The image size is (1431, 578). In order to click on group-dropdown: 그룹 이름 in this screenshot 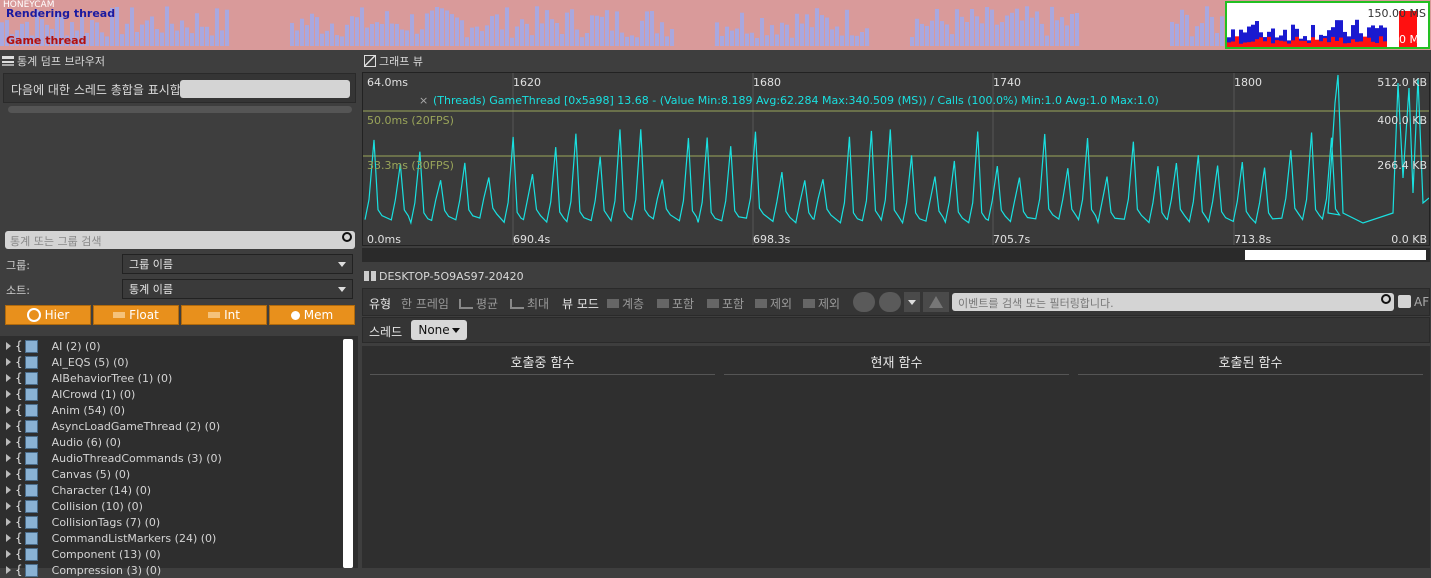, I will do `click(237, 264)`.